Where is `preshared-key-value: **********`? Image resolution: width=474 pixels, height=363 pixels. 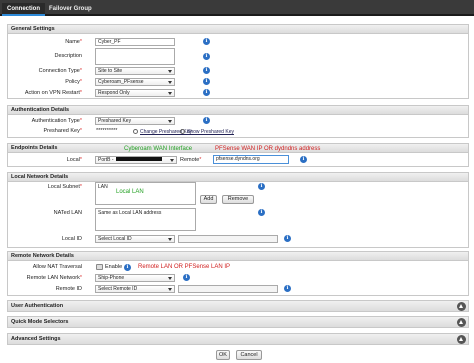 preshared-key-value: ********** is located at coordinates (107, 131).